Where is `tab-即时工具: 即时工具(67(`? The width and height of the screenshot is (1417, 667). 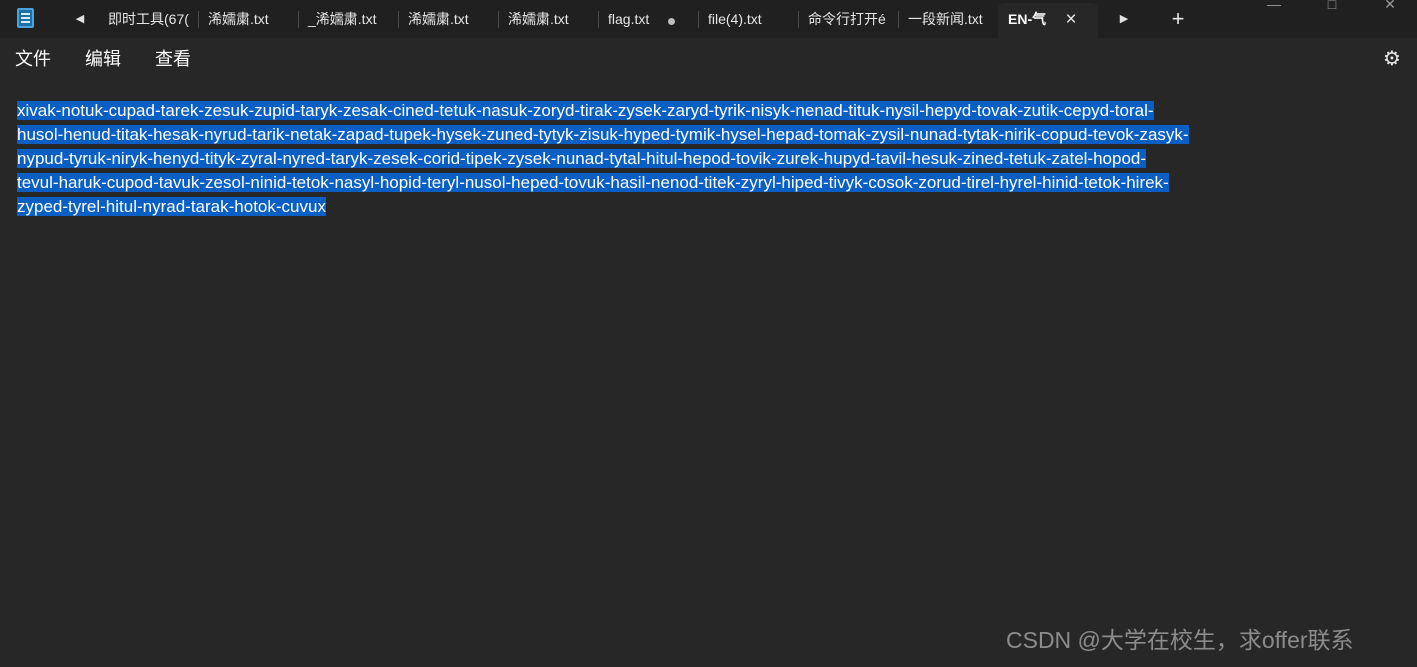 tab-即时工具: 即时工具(67( is located at coordinates (148, 20).